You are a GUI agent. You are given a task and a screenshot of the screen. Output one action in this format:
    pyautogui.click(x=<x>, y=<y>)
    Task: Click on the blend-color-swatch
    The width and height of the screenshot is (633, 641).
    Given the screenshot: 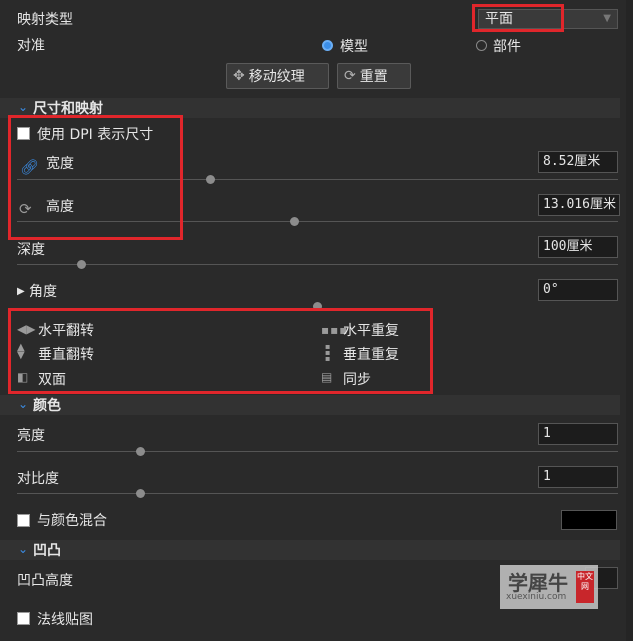 What is the action you would take?
    pyautogui.click(x=589, y=520)
    